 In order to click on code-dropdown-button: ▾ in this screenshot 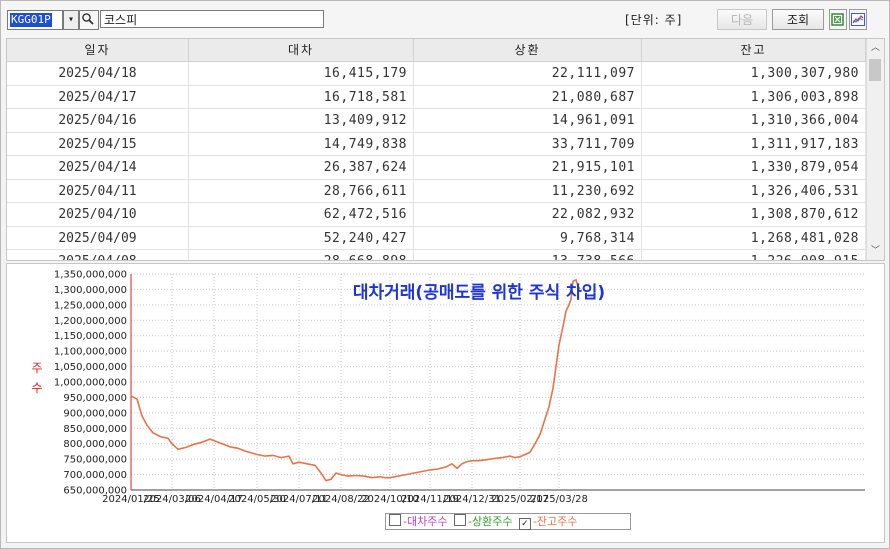, I will do `click(71, 20)`.